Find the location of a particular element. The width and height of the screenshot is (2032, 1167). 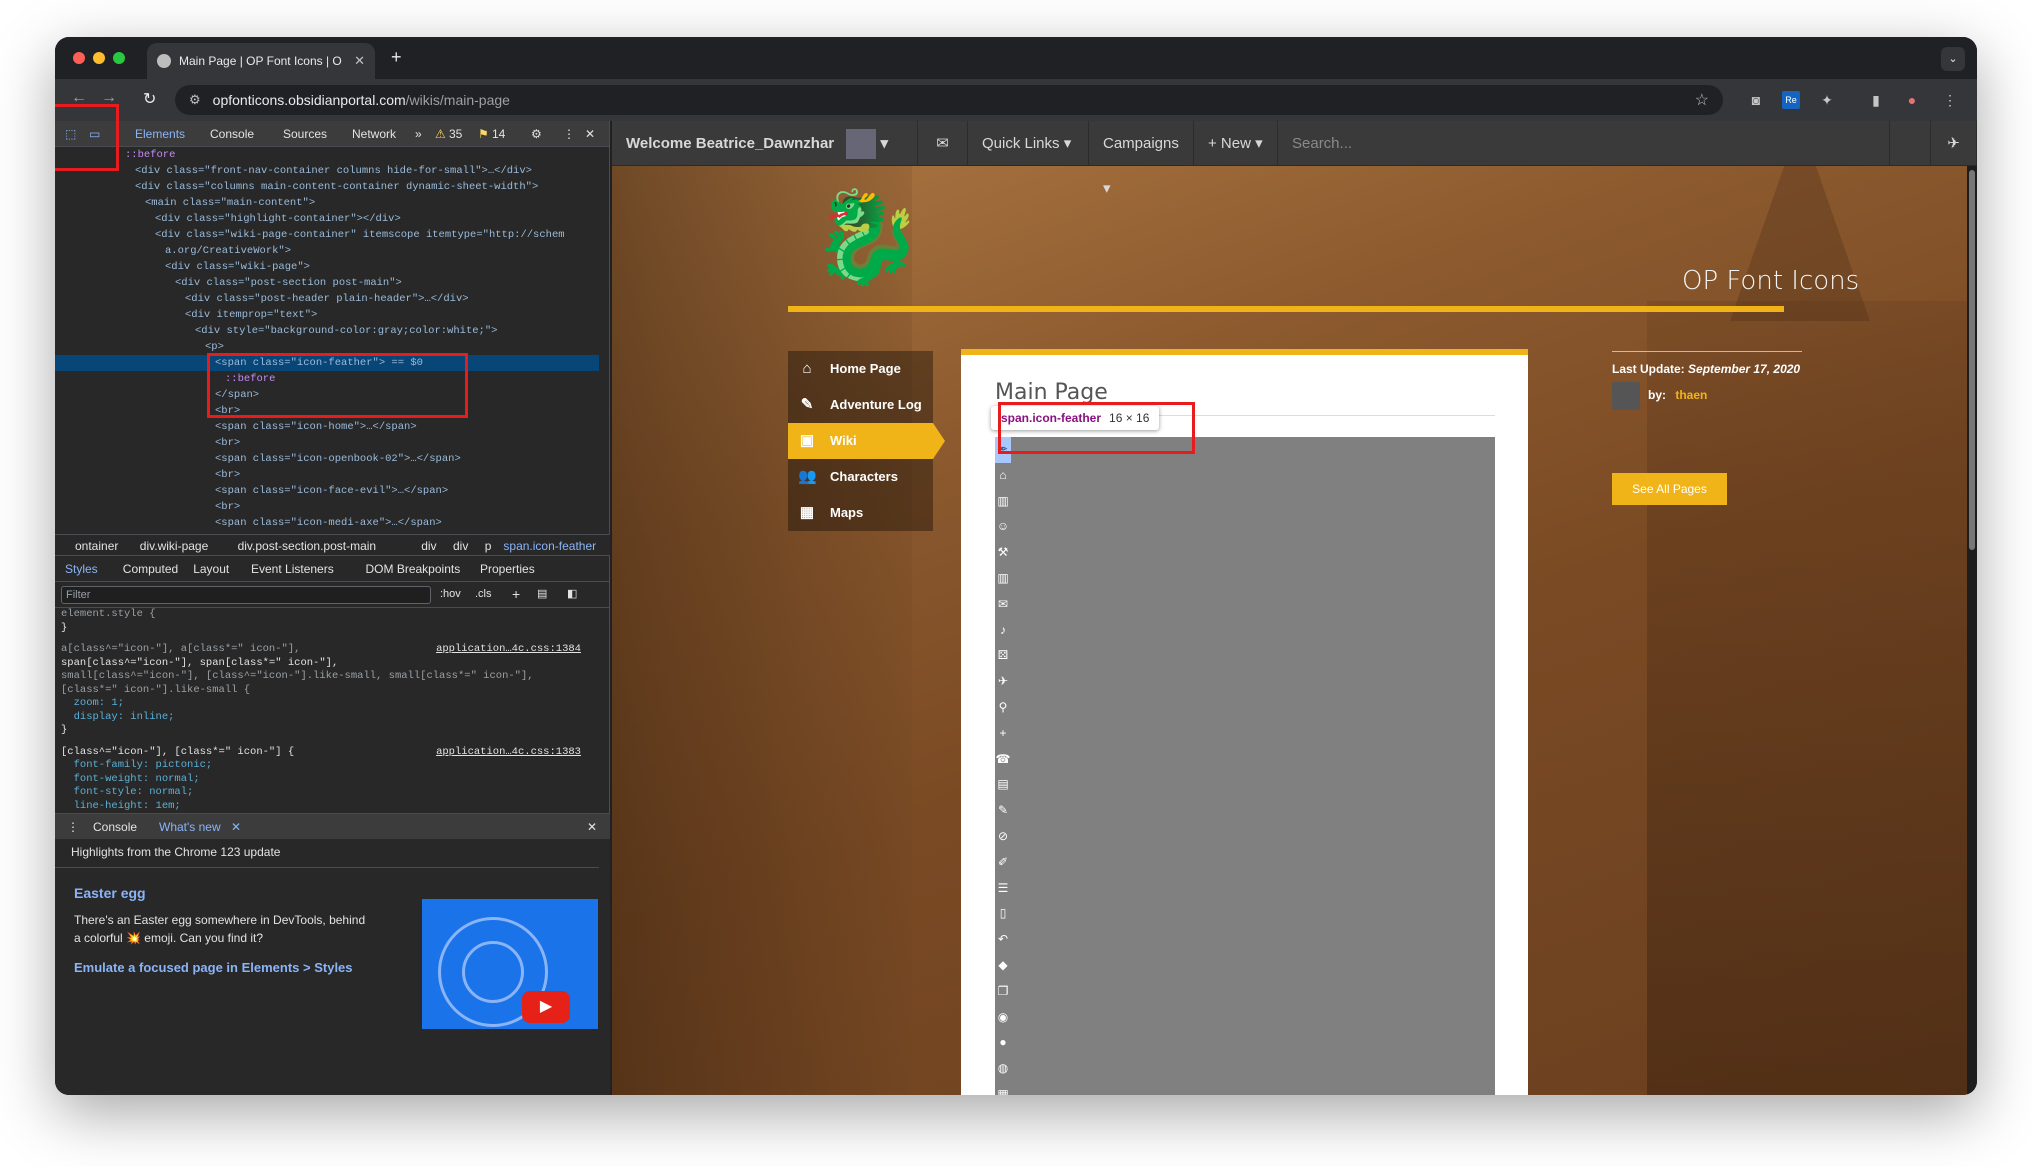

breadcrumb-item: ontainer is located at coordinates (96, 546).